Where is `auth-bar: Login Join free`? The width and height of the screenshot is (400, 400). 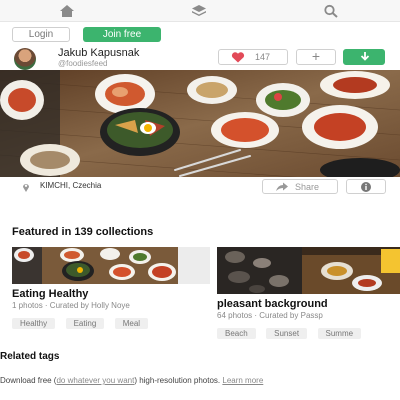 auth-bar: Login Join free is located at coordinates (200, 33).